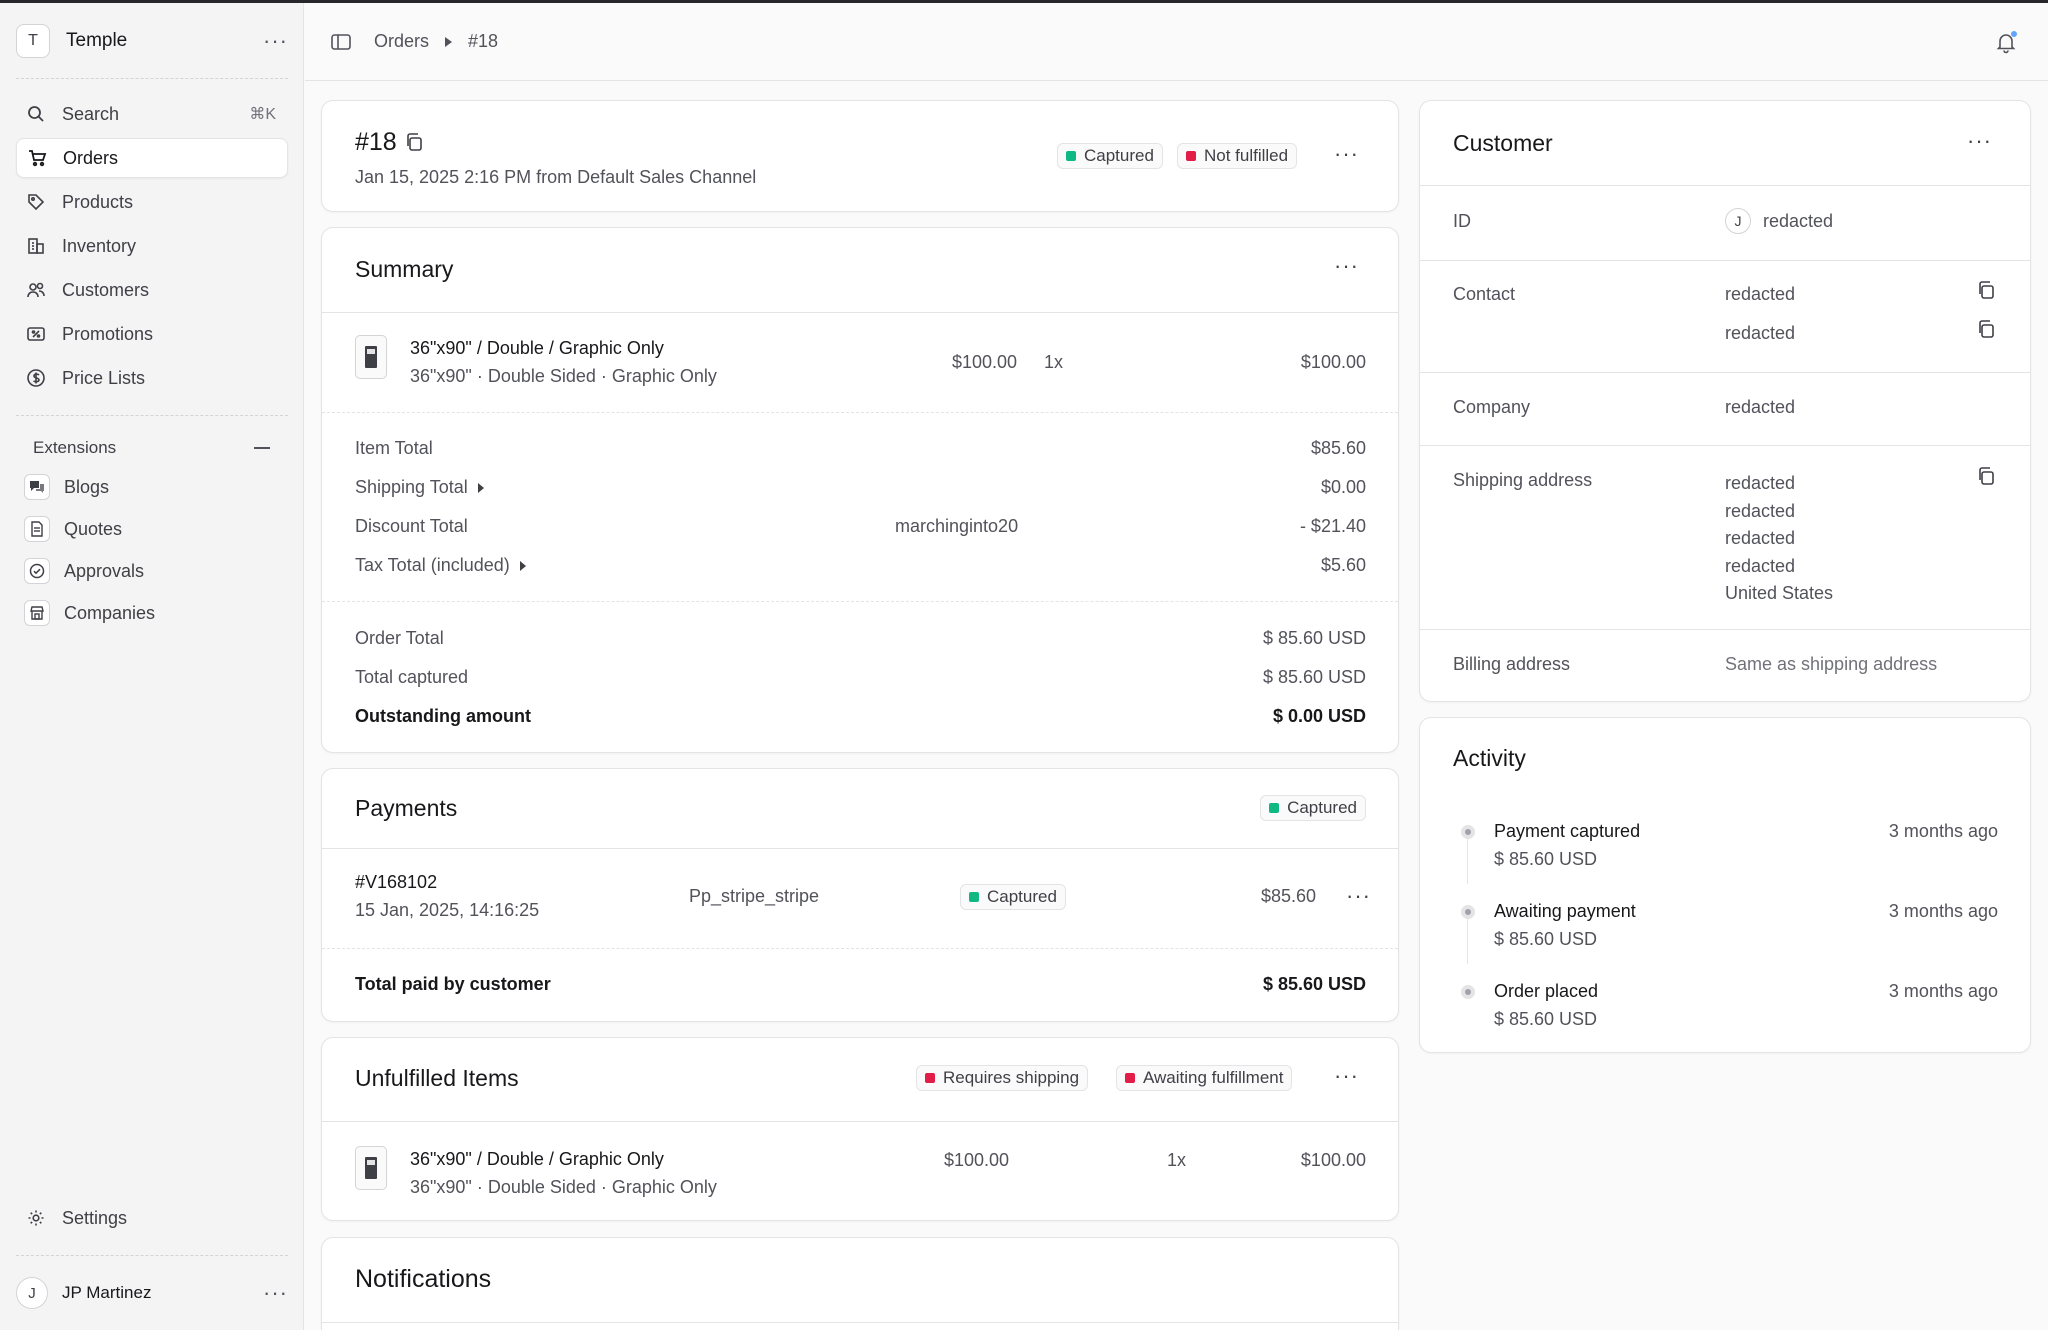  I want to click on summary-title: Summary, so click(404, 269).